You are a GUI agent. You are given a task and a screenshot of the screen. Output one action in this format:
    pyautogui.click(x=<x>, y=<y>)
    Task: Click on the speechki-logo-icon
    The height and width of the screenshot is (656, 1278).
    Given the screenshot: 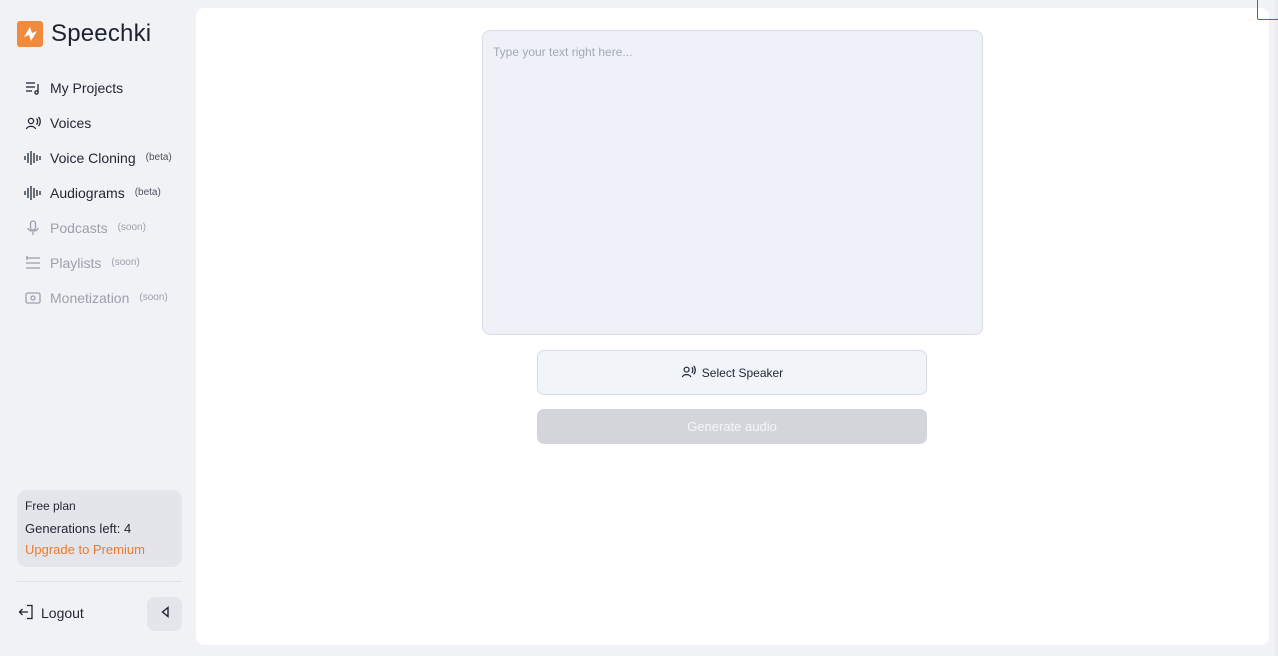 What is the action you would take?
    pyautogui.click(x=30, y=34)
    